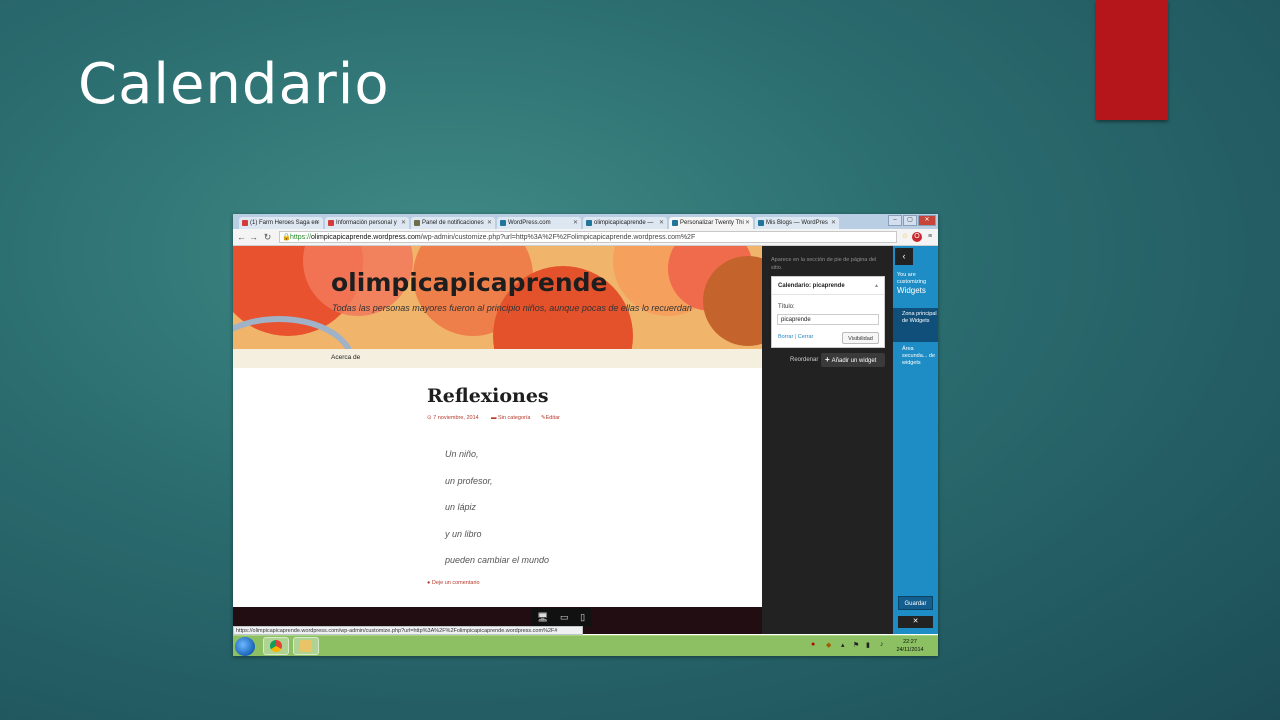 The width and height of the screenshot is (1280, 720). What do you see at coordinates (917, 237) in the screenshot?
I see `extension-icon: O` at bounding box center [917, 237].